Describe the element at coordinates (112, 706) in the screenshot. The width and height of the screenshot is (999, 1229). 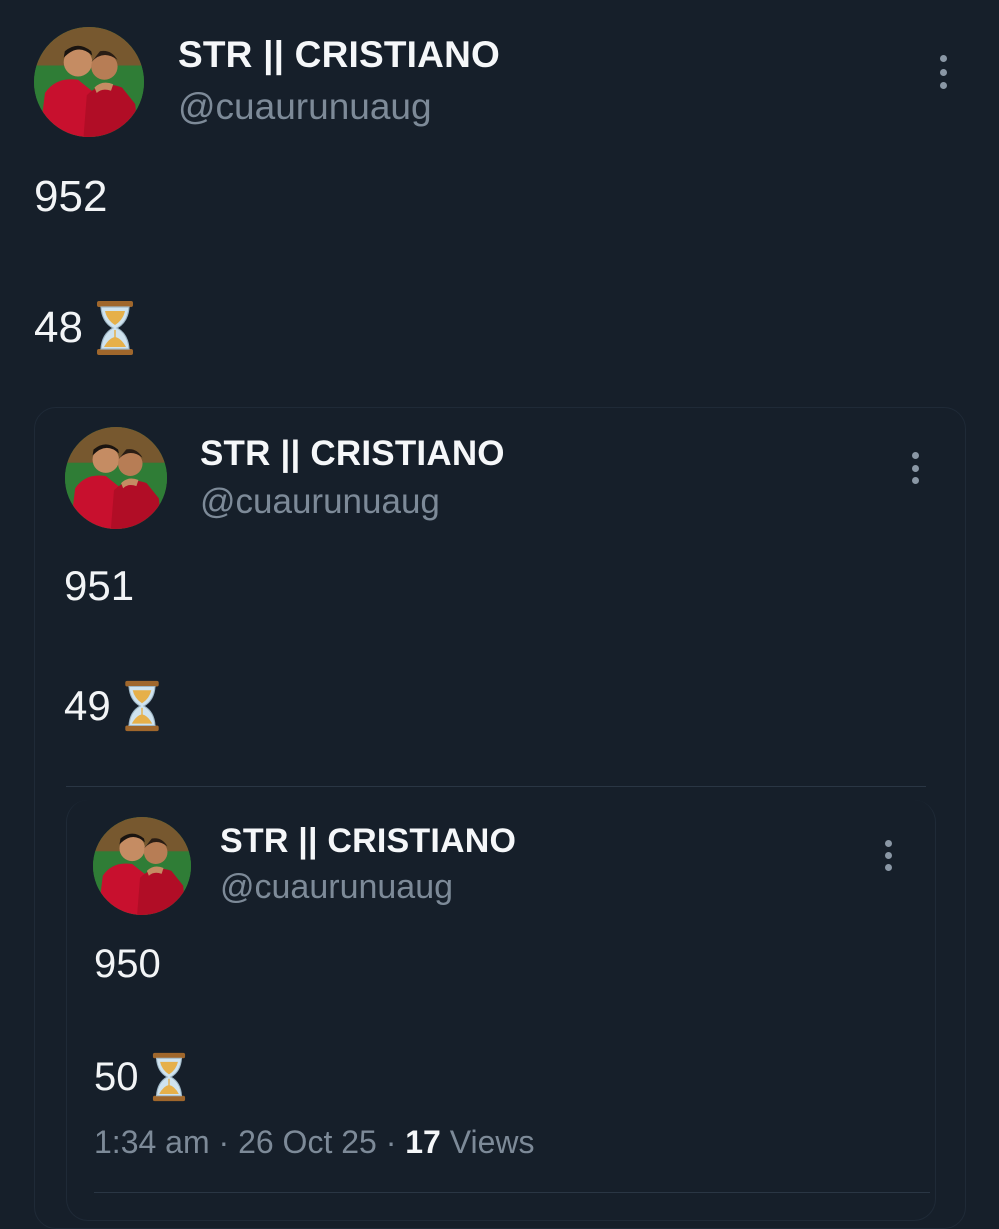
I see `post-remaining-text: 49` at that location.